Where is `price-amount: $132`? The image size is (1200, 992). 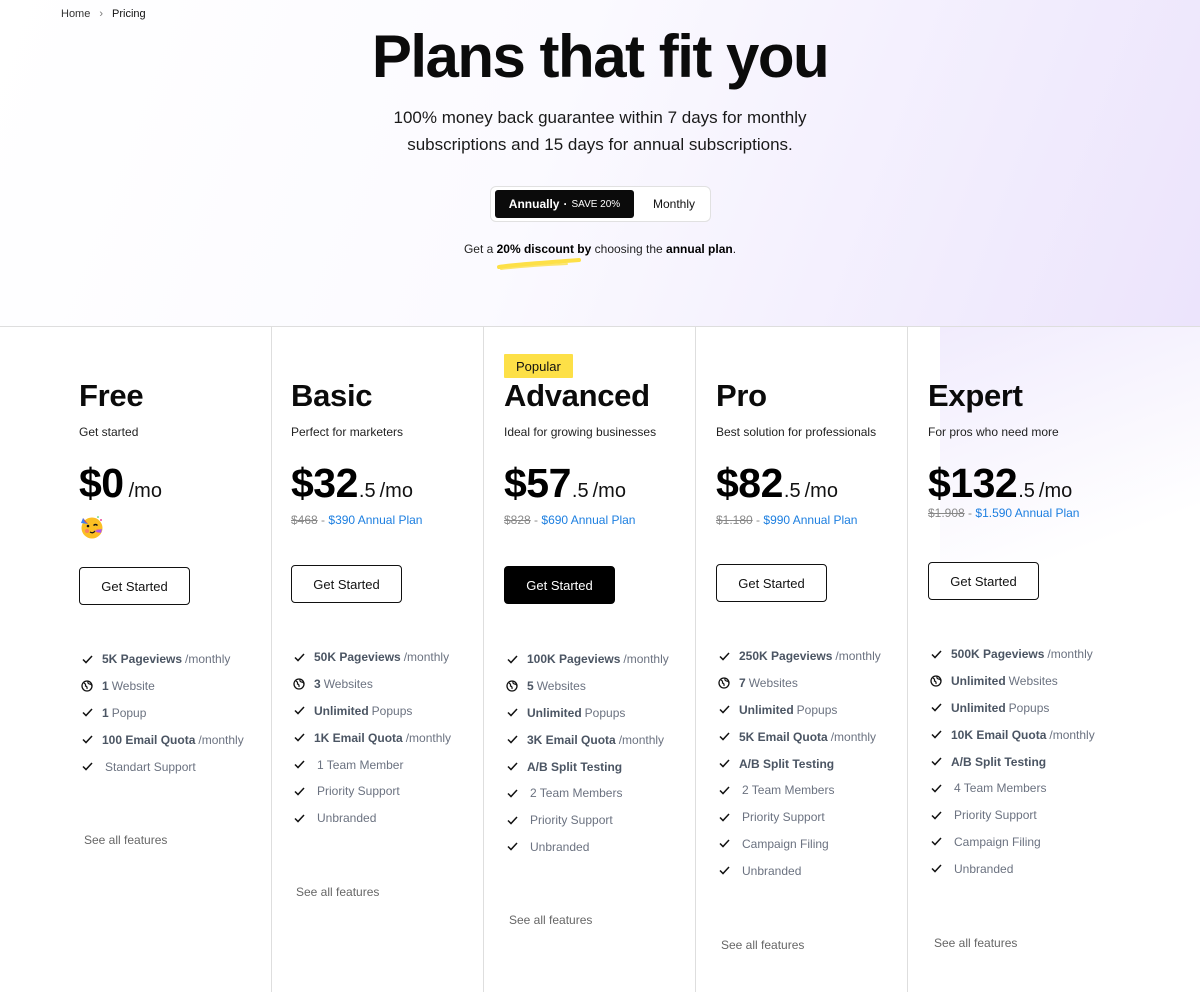 price-amount: $132 is located at coordinates (973, 483).